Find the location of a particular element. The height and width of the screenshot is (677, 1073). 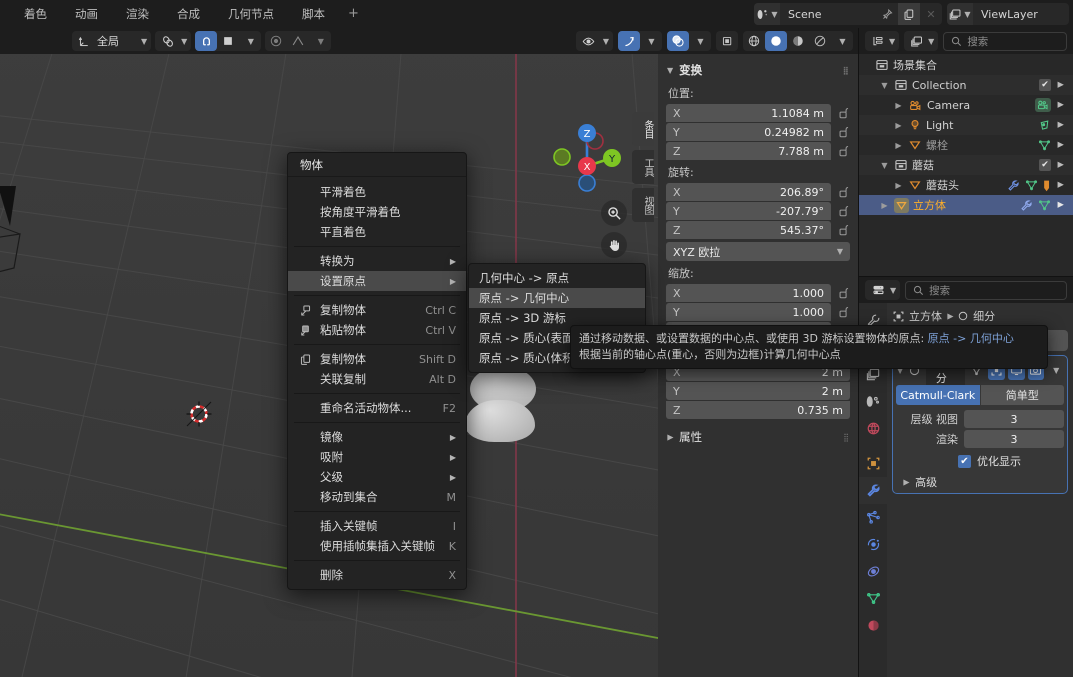

properties-tab-physics is located at coordinates (873, 544).